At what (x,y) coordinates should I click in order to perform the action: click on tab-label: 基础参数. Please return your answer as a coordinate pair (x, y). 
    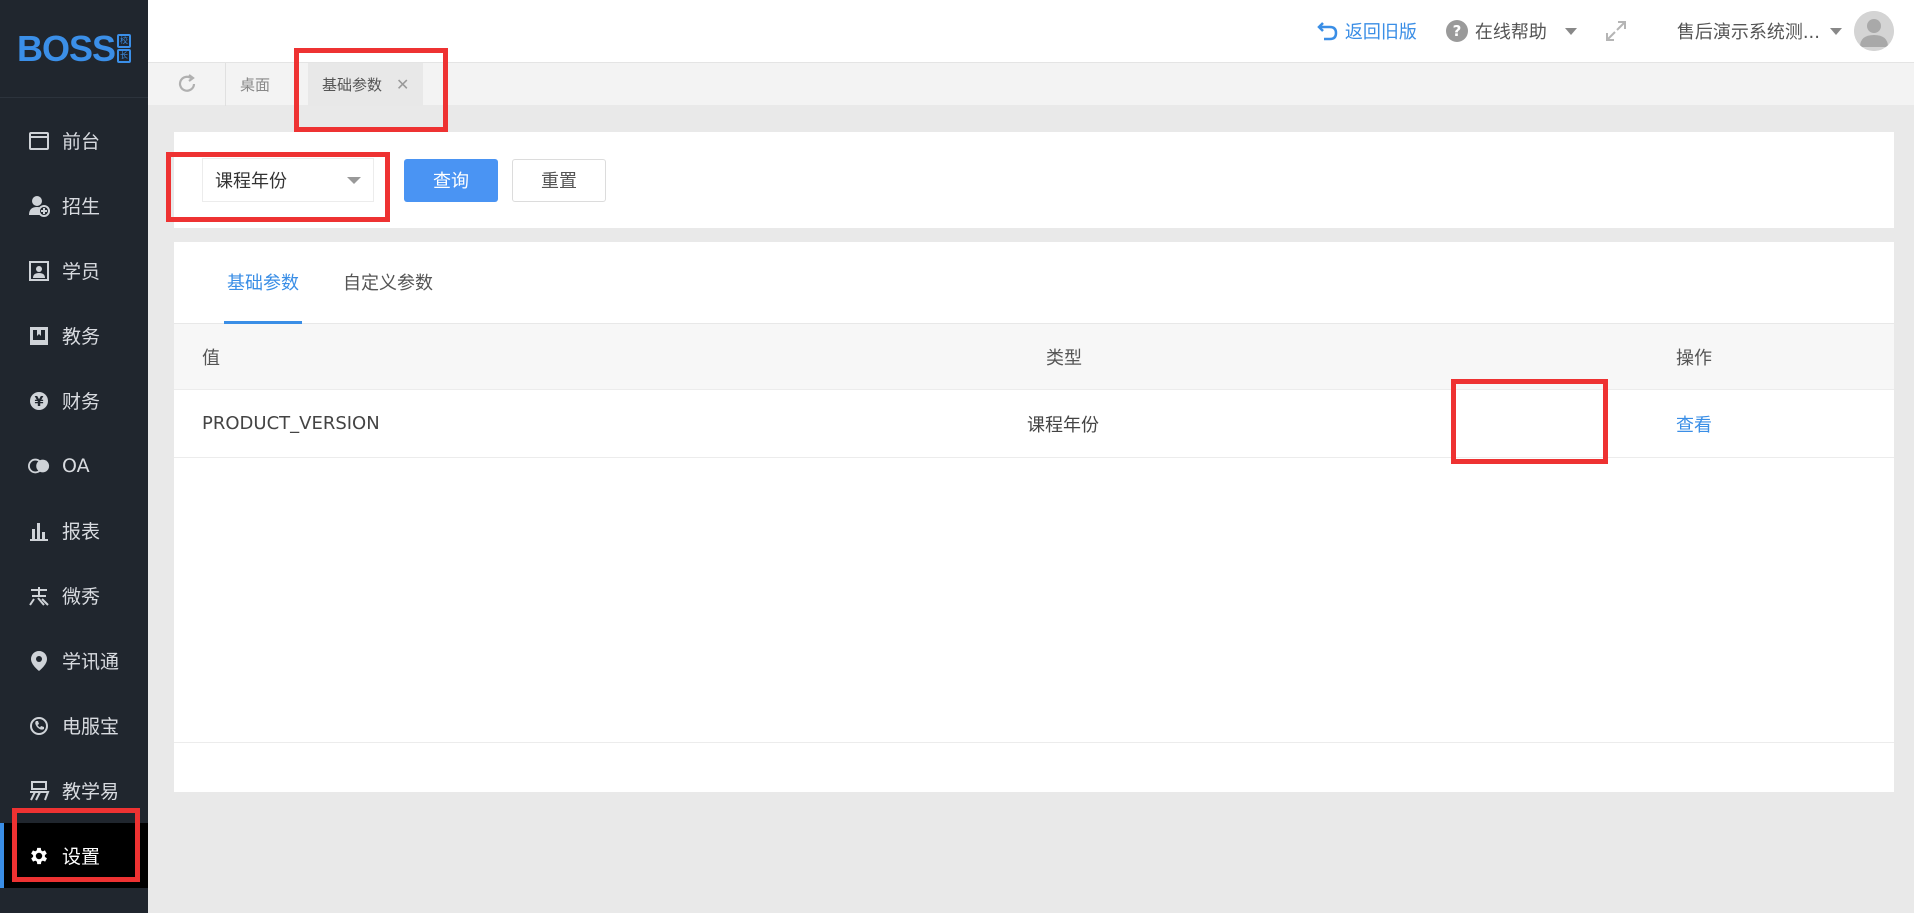
    Looking at the image, I should click on (352, 84).